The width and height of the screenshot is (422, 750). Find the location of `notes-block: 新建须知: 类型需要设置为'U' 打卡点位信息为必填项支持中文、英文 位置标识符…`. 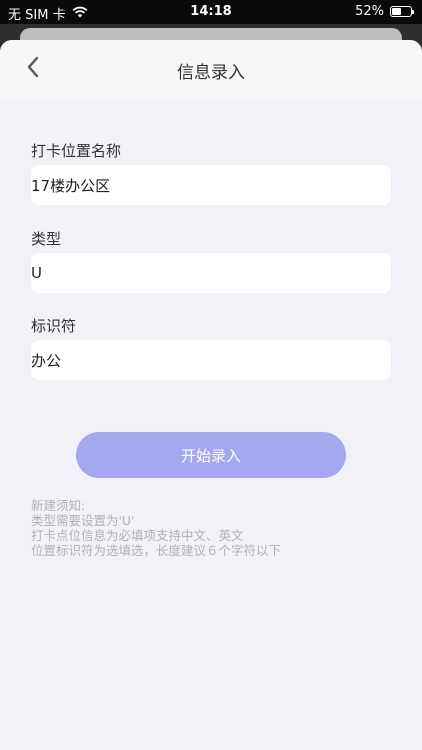

notes-block: 新建须知: 类型需要设置为'U' 打卡点位信息为必填项支持中文、英文 位置标识符… is located at coordinates (156, 528).